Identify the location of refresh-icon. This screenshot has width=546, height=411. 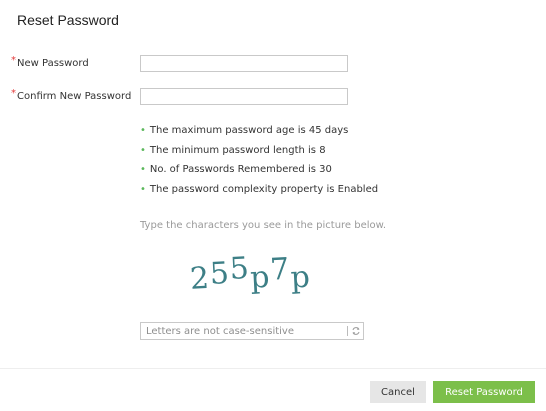
(356, 331).